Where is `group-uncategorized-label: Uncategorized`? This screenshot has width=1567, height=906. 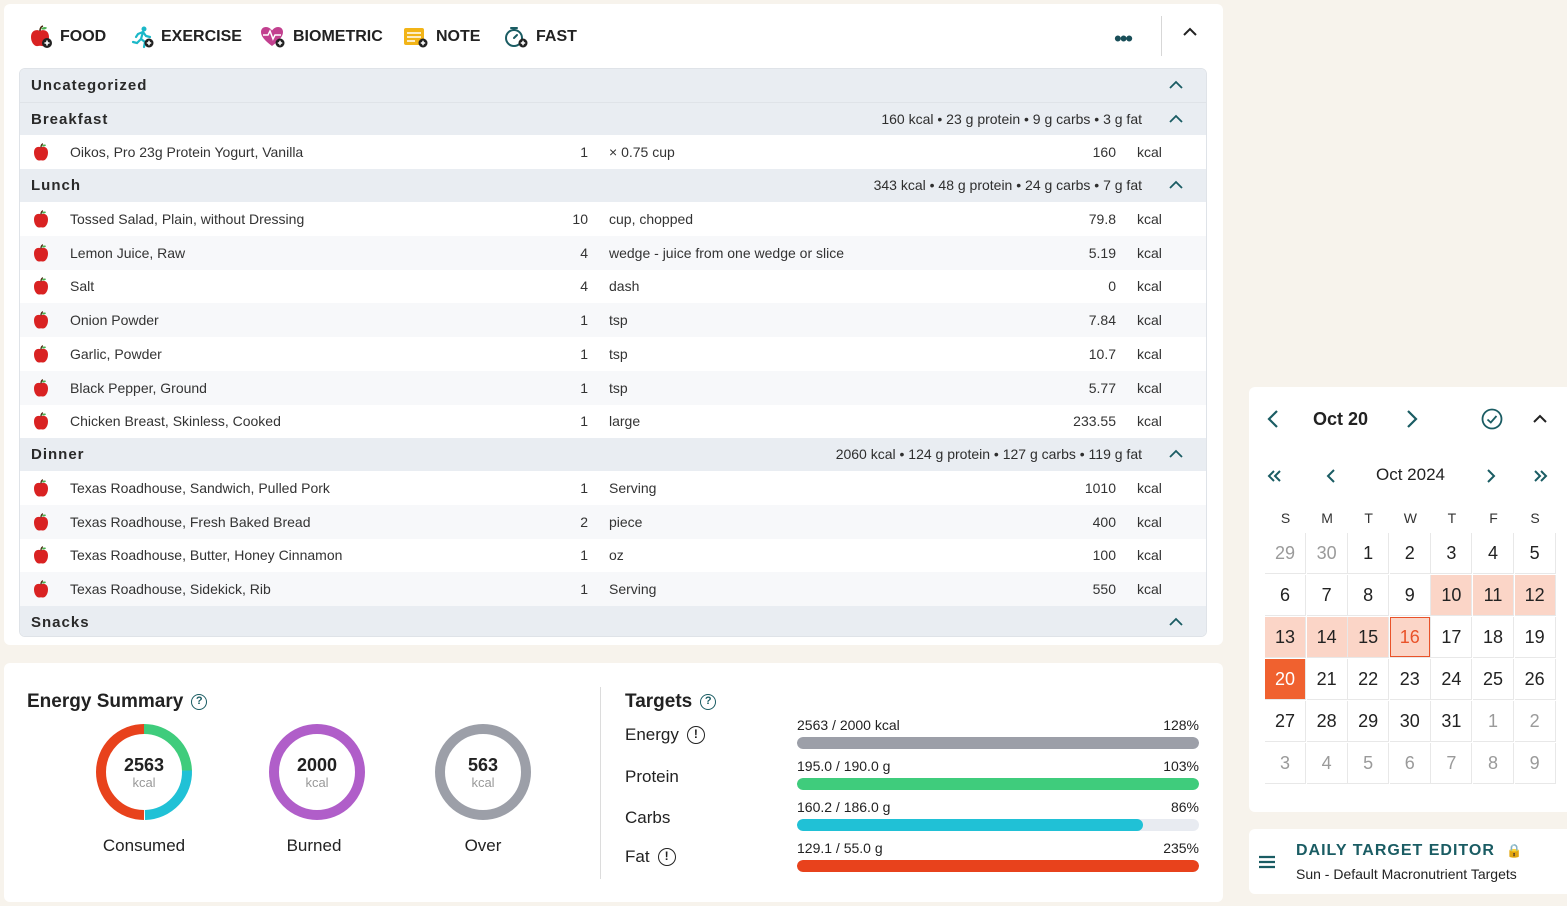
group-uncategorized-label: Uncategorized is located at coordinates (89, 85).